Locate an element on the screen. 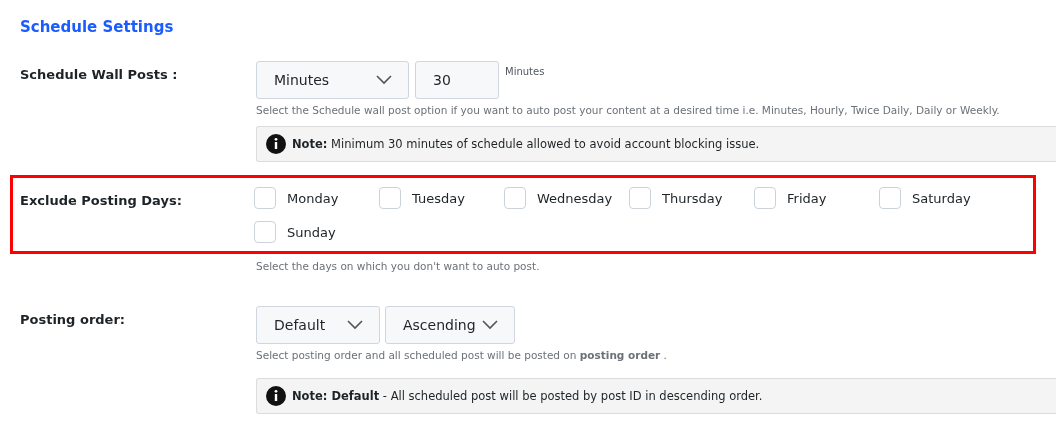 The height and width of the screenshot is (438, 1056). note-text: Note: Default - All scheduled post will be posted by post ID in descending order. is located at coordinates (527, 396).